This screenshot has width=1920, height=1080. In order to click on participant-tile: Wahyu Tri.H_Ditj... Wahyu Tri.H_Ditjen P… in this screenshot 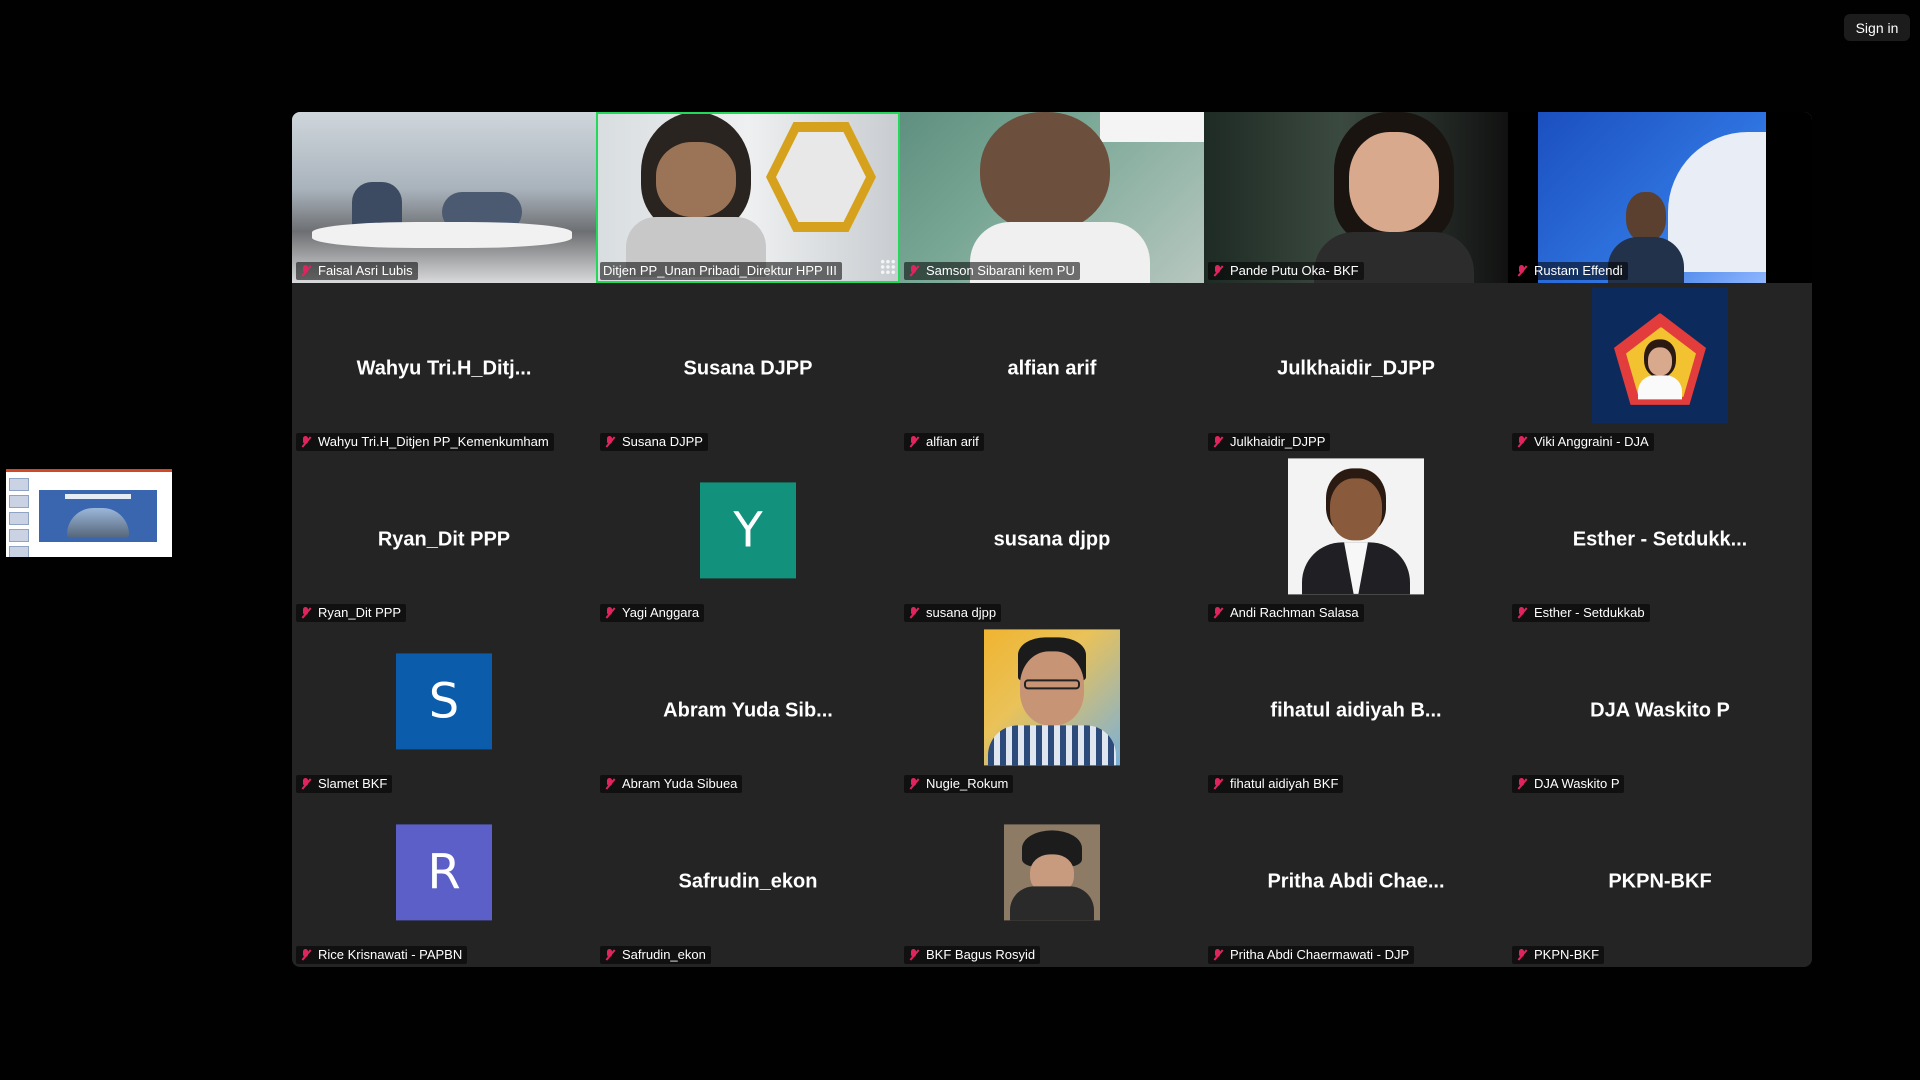, I will do `click(444, 368)`.